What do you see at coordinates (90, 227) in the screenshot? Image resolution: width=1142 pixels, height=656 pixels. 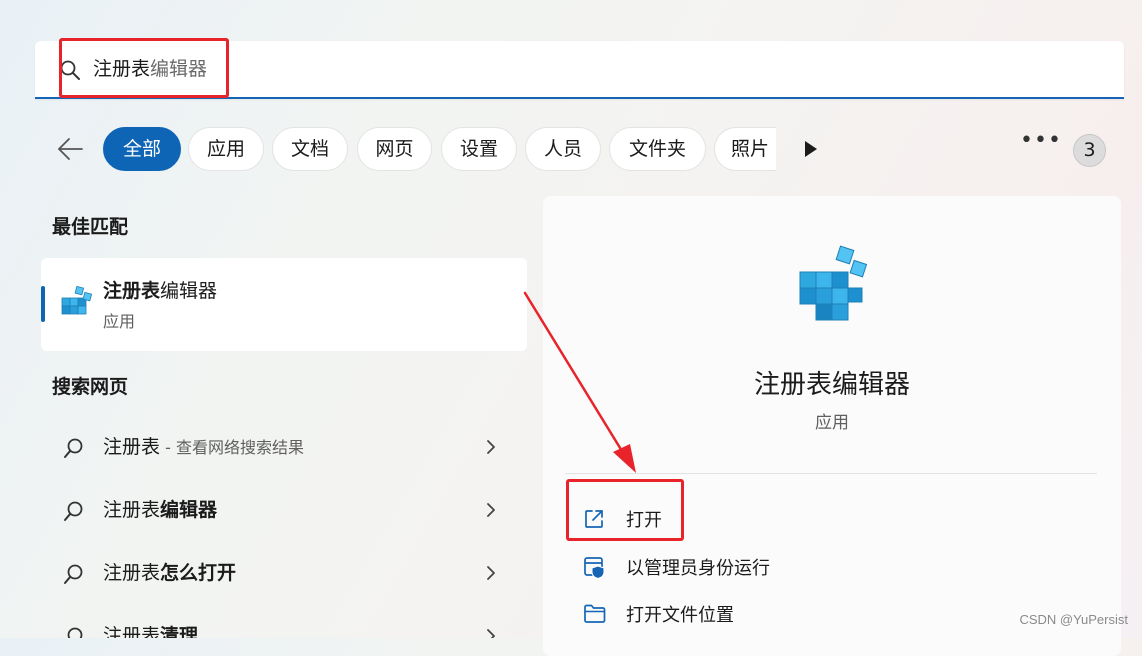 I see `best-match-heading: 最佳匹配` at bounding box center [90, 227].